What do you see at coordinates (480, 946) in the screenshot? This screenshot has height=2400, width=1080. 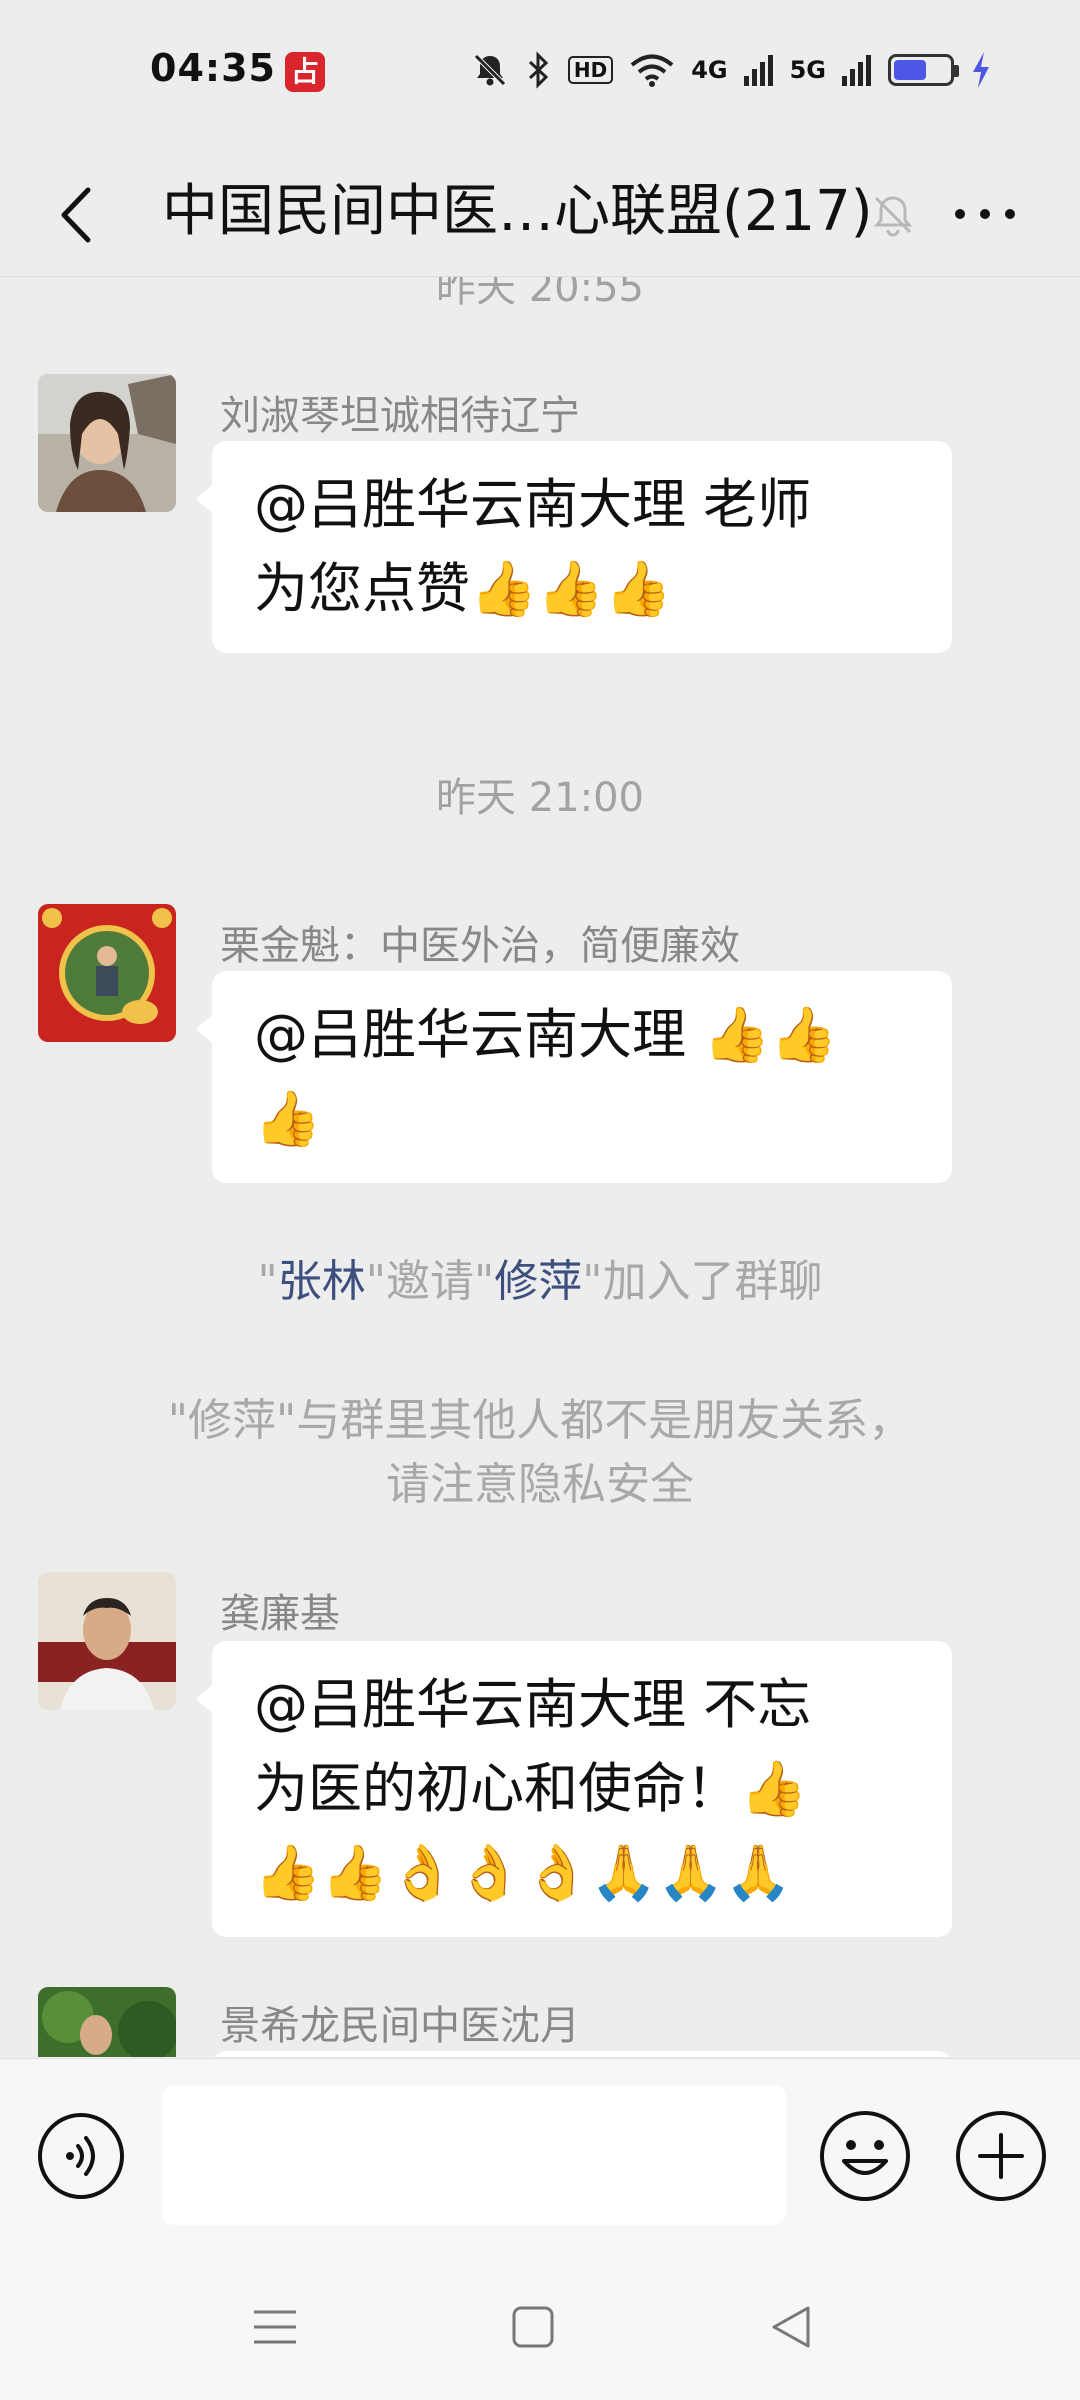 I see `sender-name: 栗金魁：中医外治，简便廉效` at bounding box center [480, 946].